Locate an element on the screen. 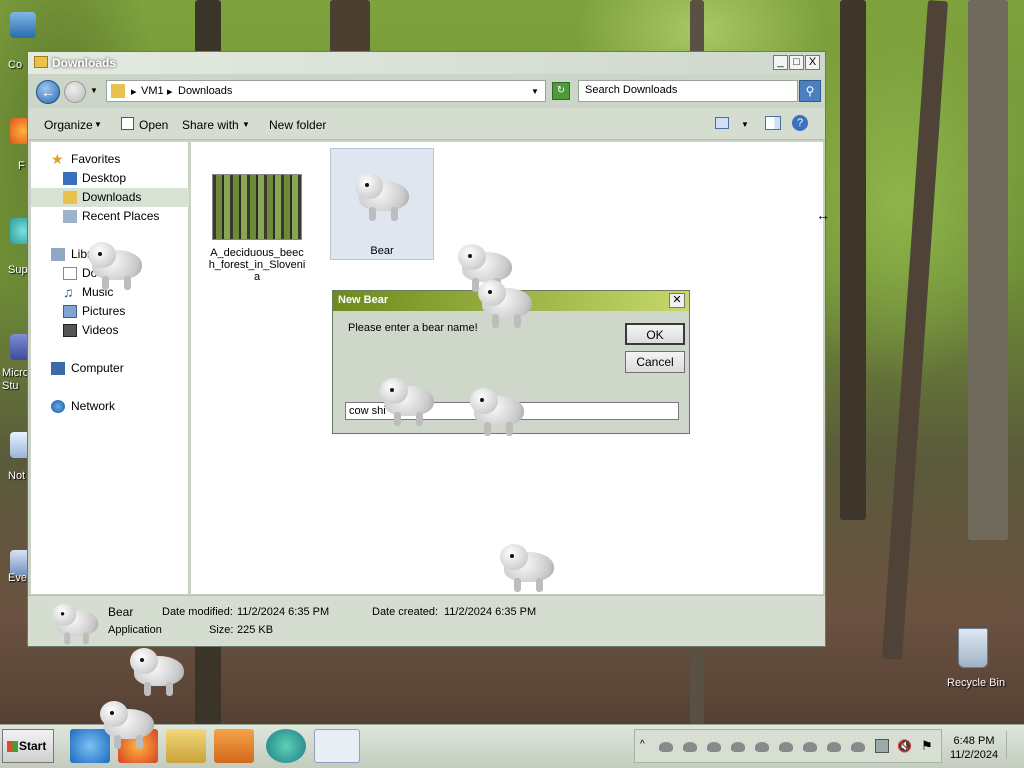  ok-button: OK is located at coordinates (655, 334).